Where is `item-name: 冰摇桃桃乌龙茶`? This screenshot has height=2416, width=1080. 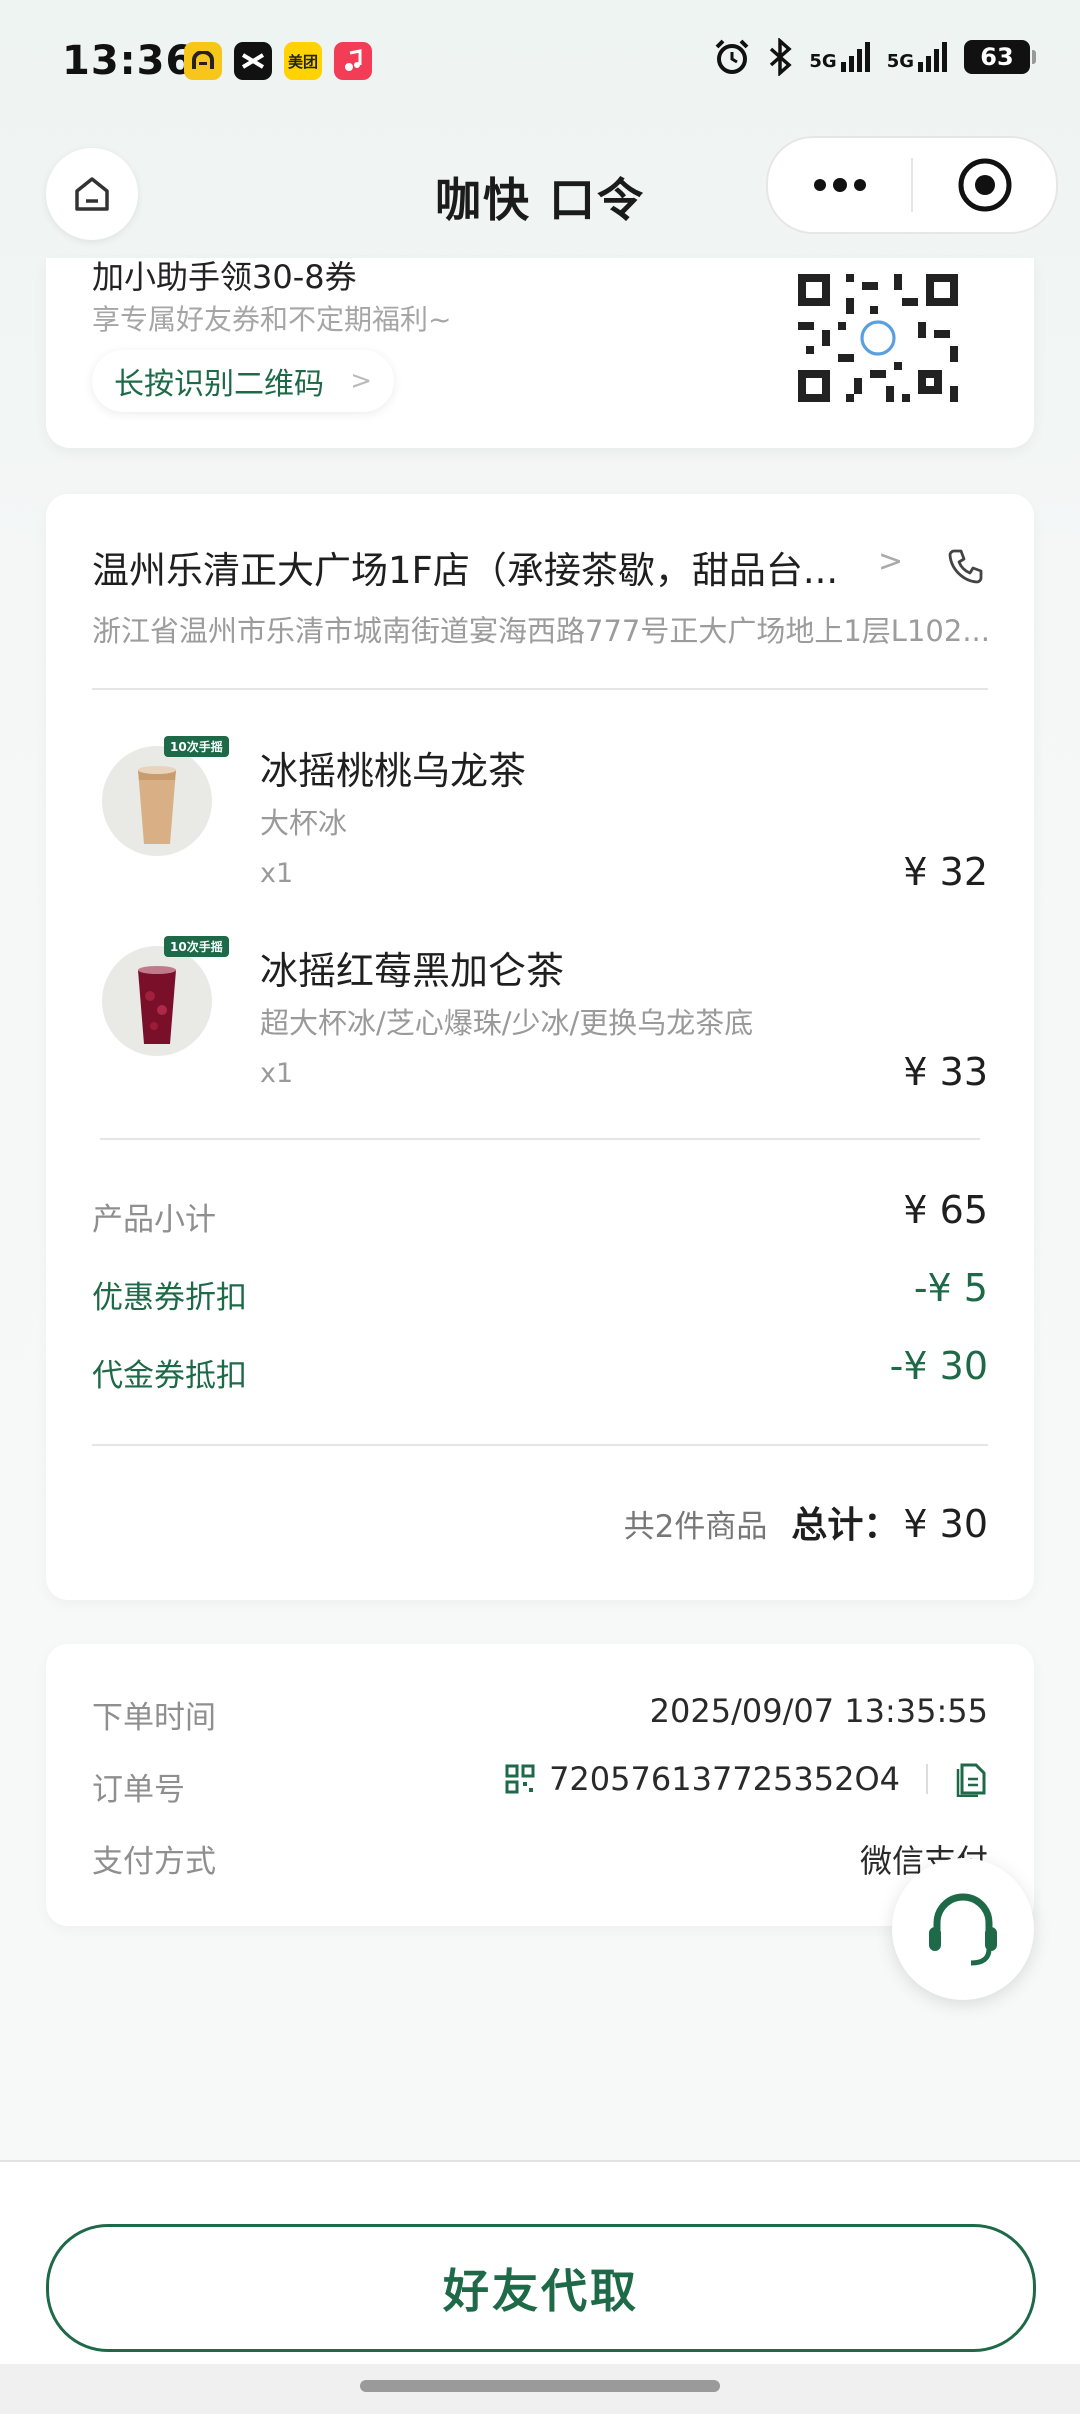
item-name: 冰摇桃桃乌龙茶 is located at coordinates (393, 767).